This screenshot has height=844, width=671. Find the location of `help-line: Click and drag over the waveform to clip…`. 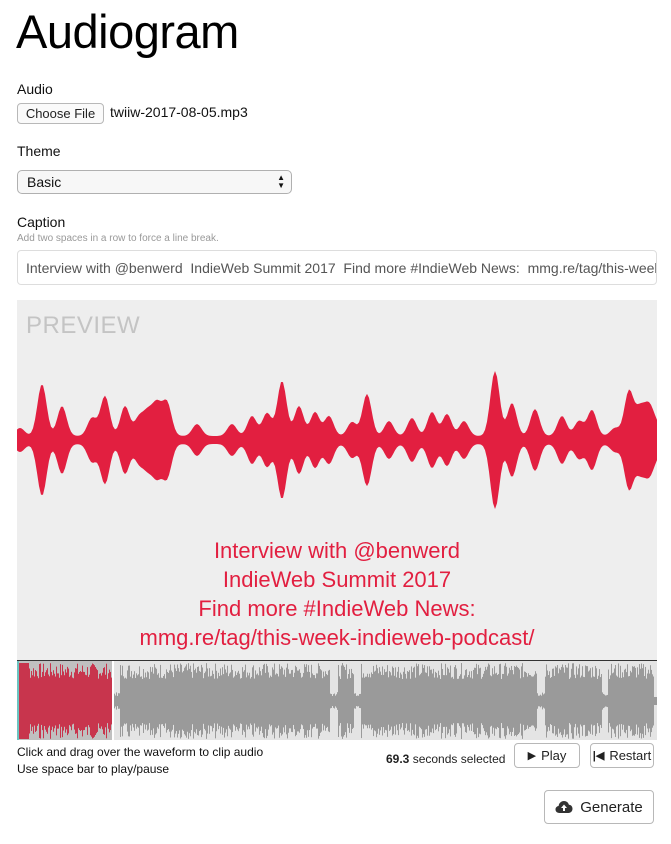

help-line: Click and drag over the waveform to clip… is located at coordinates (140, 752).